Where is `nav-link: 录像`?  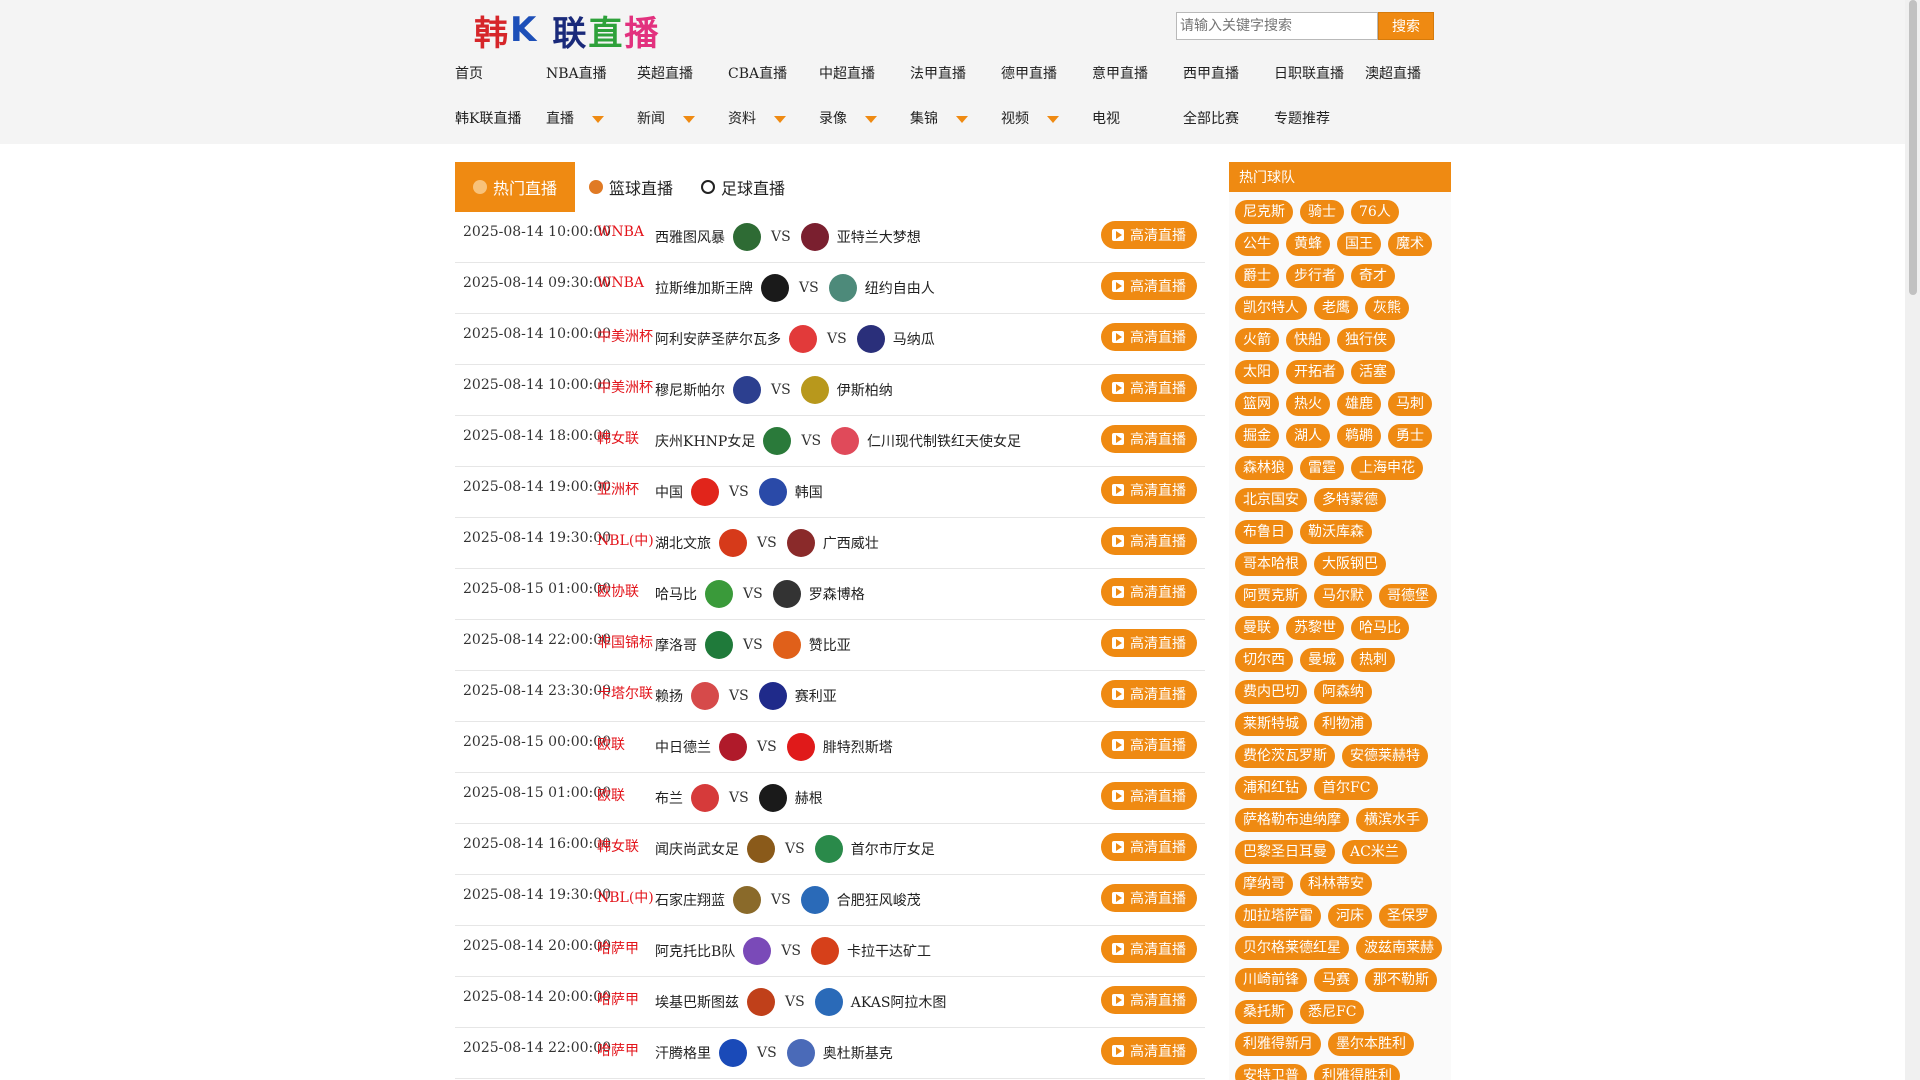 nav-link: 录像 is located at coordinates (848, 118).